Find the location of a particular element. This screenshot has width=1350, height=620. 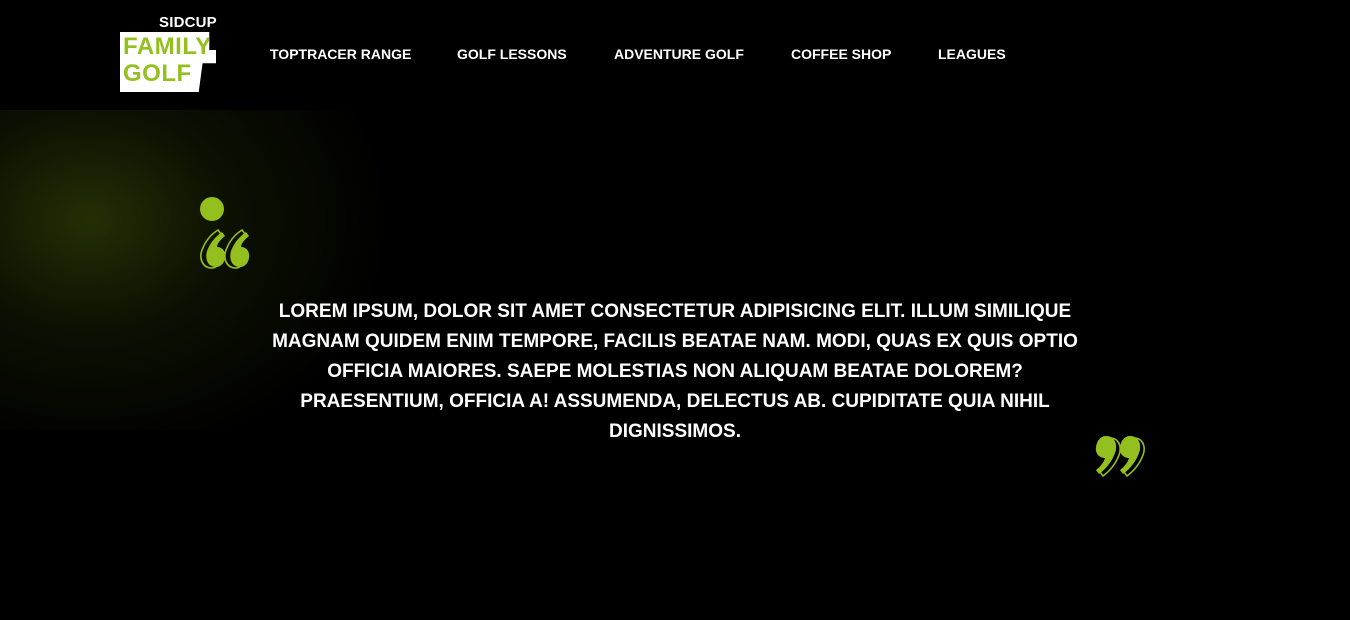

logo-sidcup-text: SIDCUP is located at coordinates (188, 22).